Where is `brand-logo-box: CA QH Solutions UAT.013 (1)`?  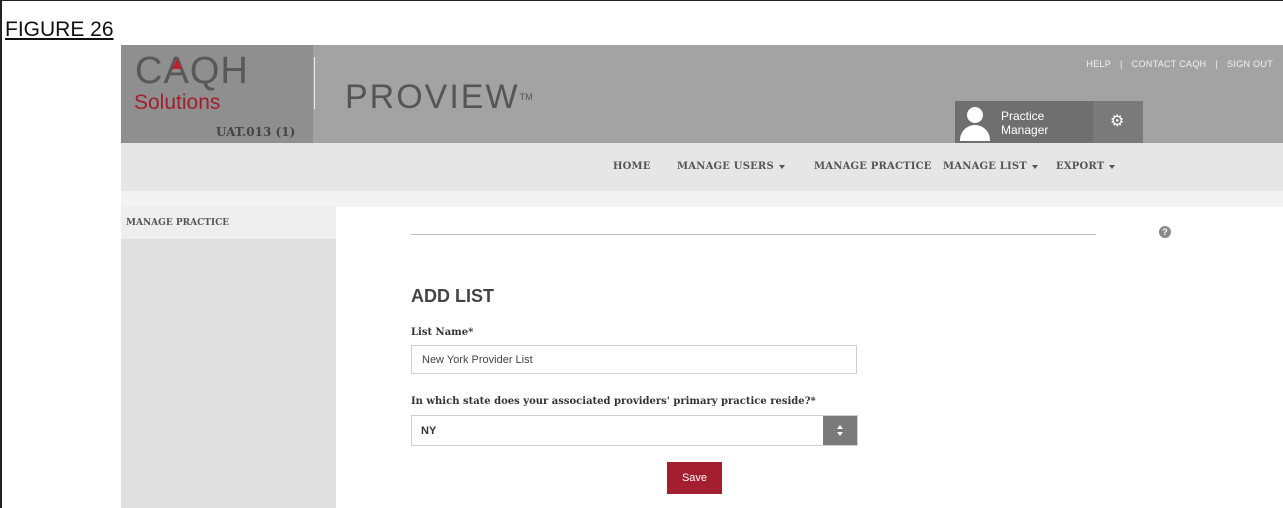 brand-logo-box: CA QH Solutions UAT.013 (1) is located at coordinates (217, 94).